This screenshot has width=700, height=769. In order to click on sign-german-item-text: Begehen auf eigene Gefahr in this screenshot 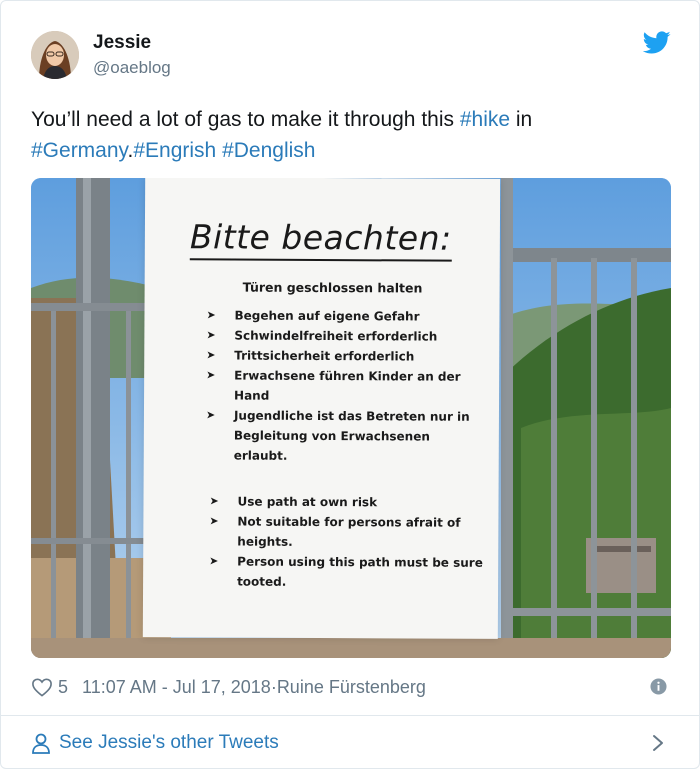, I will do `click(327, 316)`.